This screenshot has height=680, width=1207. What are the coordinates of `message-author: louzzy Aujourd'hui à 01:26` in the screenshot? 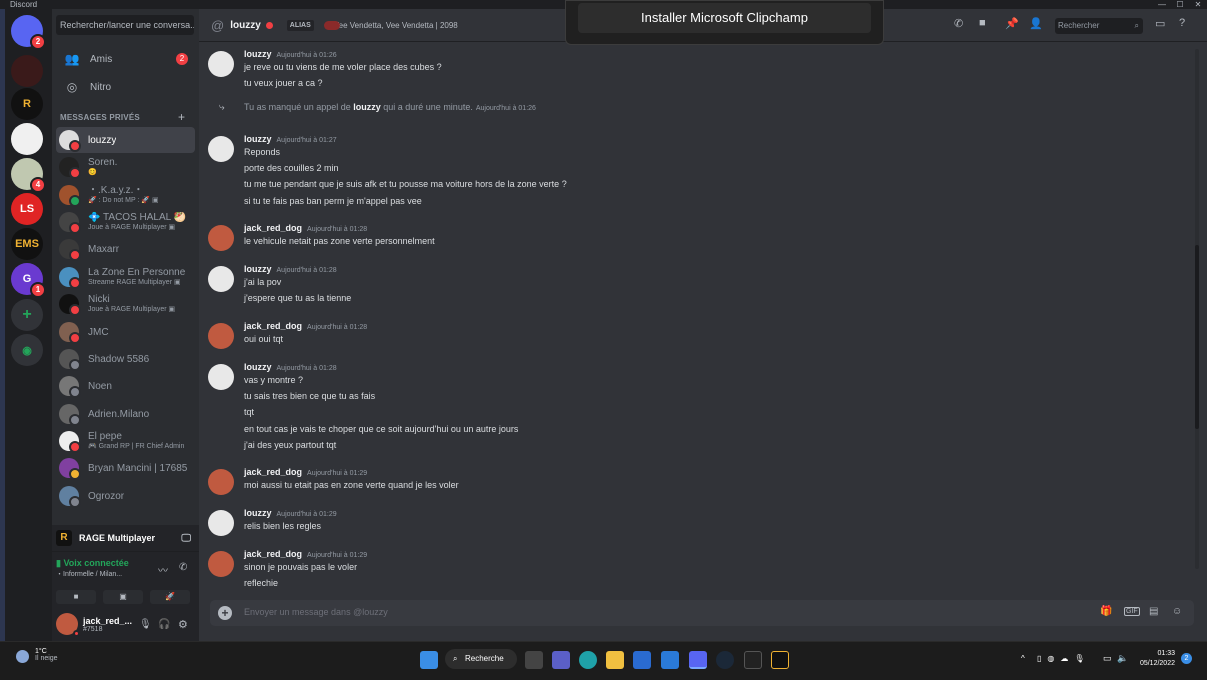 It's located at (290, 54).